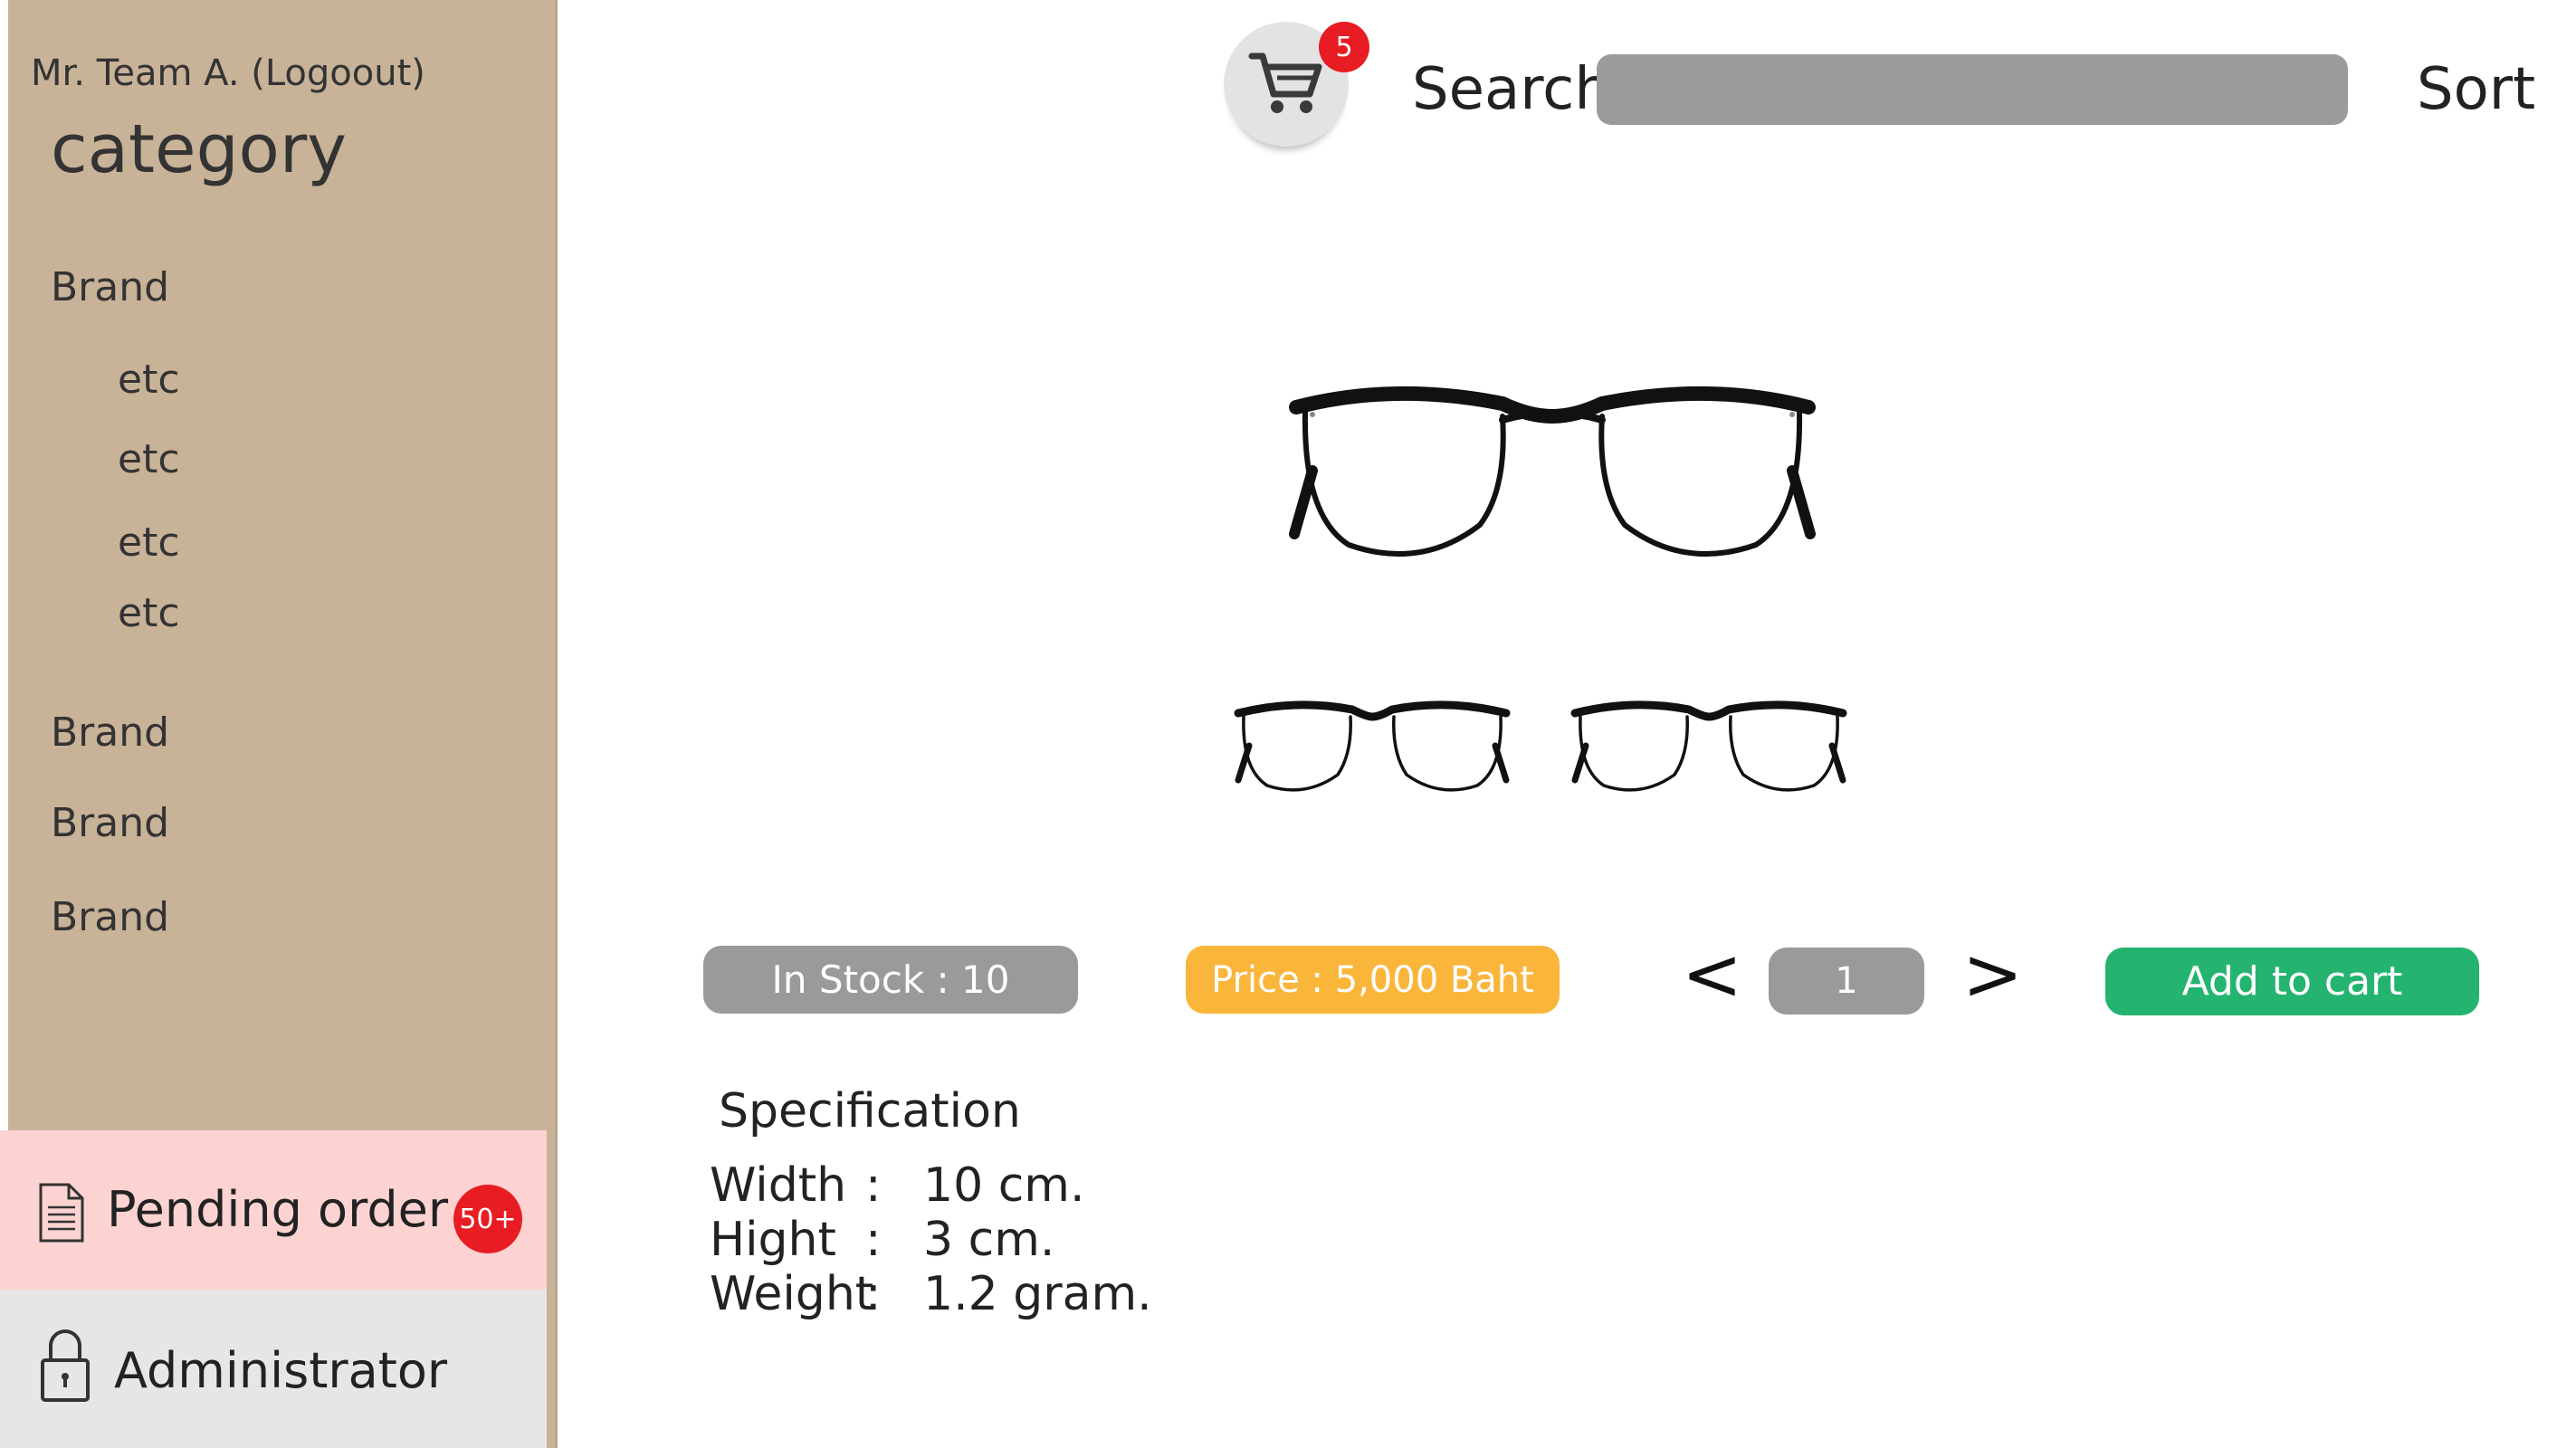 This screenshot has height=1448, width=2576. What do you see at coordinates (1993, 974) in the screenshot?
I see `quantity-increase-button: >` at bounding box center [1993, 974].